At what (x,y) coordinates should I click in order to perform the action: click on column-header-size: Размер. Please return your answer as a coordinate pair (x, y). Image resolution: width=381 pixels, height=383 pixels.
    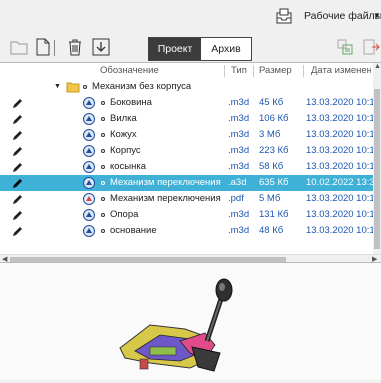
    Looking at the image, I should click on (279, 71).